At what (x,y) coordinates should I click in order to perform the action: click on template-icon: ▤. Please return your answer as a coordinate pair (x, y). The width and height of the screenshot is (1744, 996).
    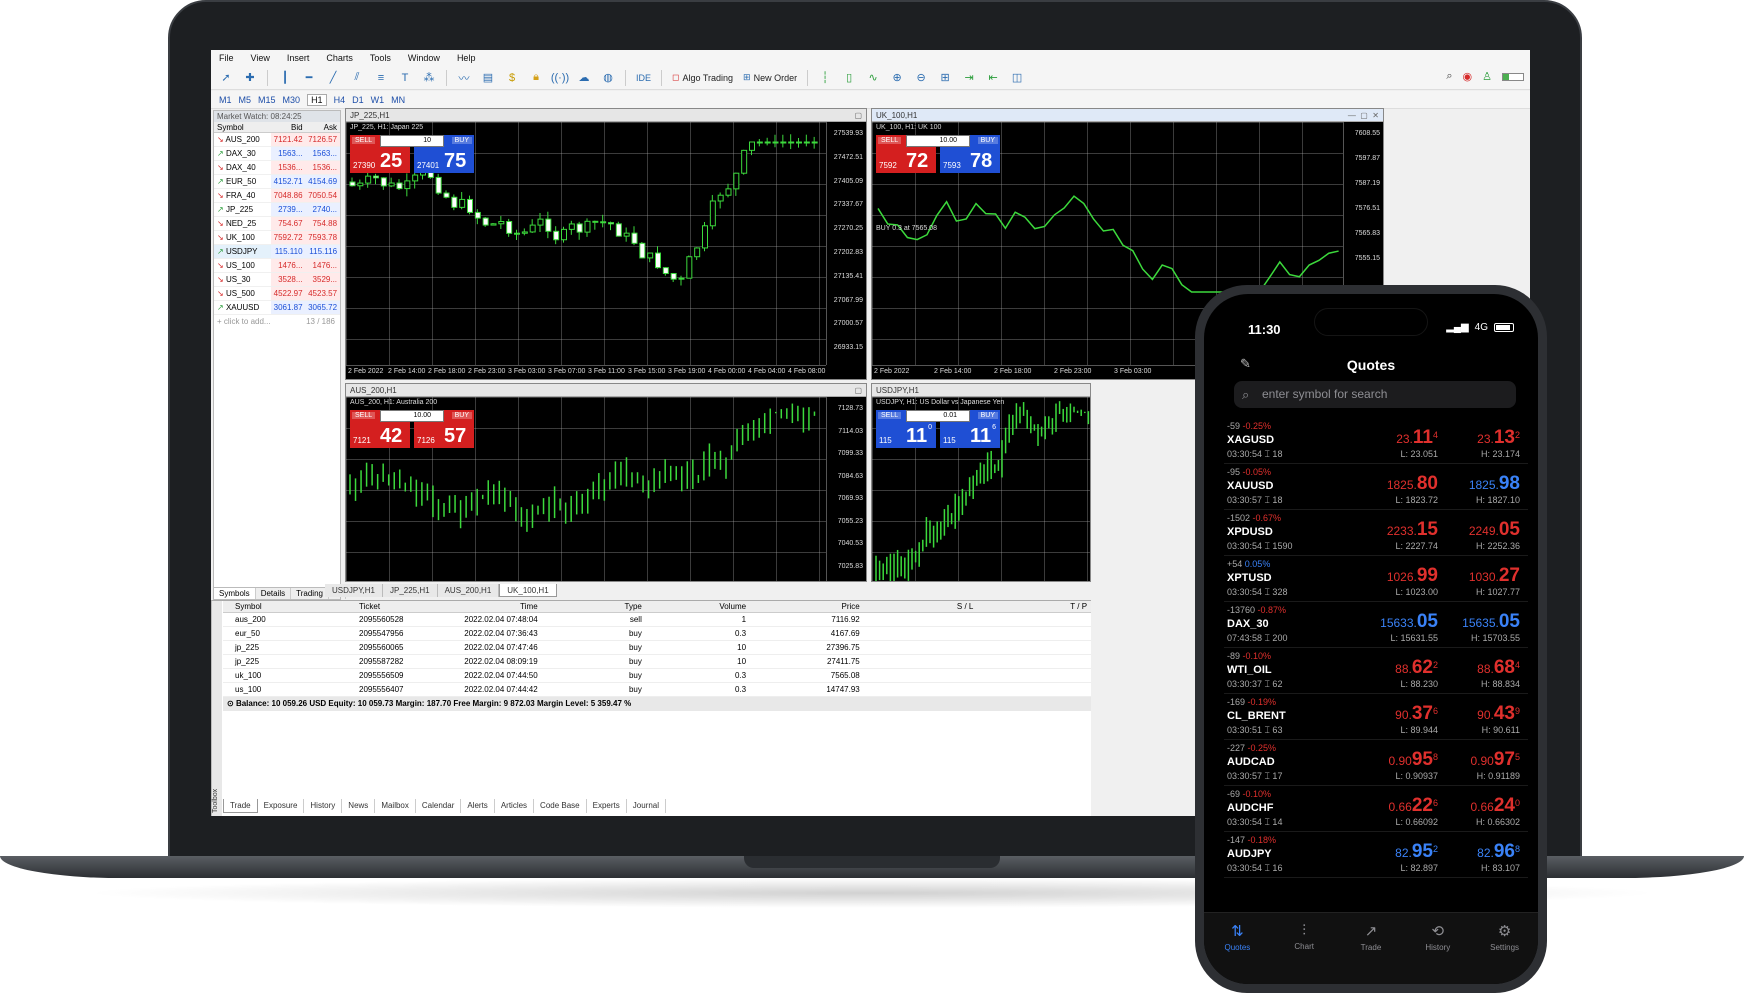
    Looking at the image, I should click on (488, 78).